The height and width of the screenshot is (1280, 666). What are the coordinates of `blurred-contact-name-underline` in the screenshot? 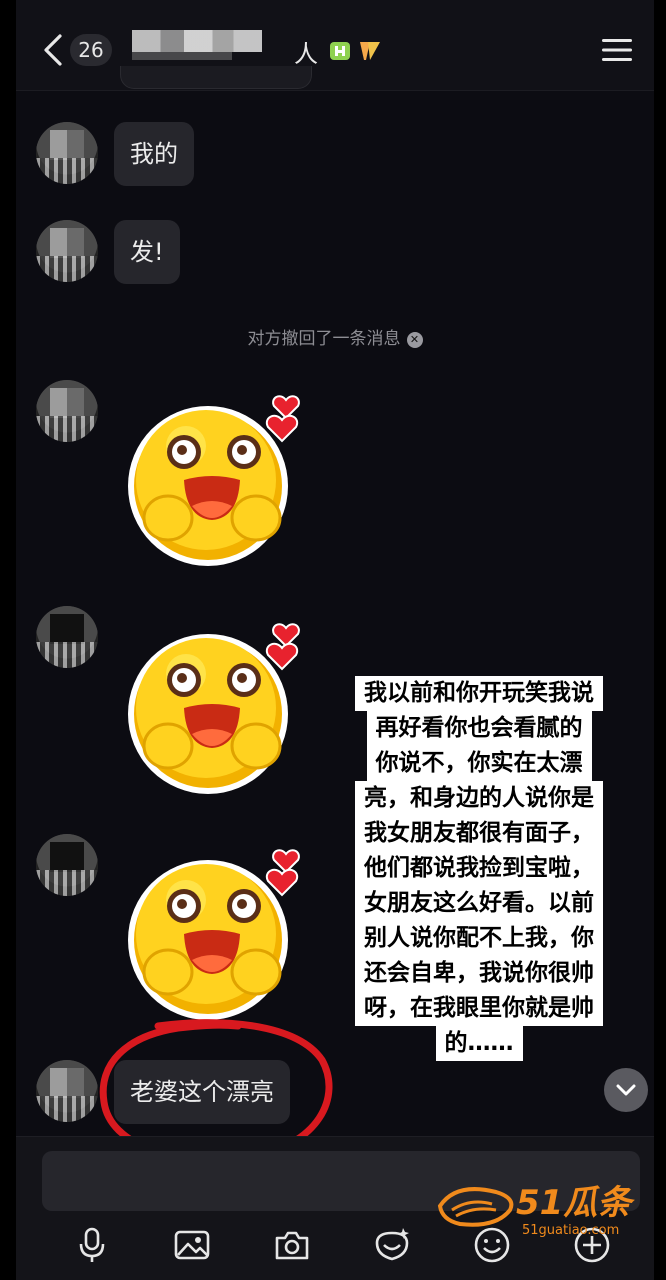 It's located at (182, 56).